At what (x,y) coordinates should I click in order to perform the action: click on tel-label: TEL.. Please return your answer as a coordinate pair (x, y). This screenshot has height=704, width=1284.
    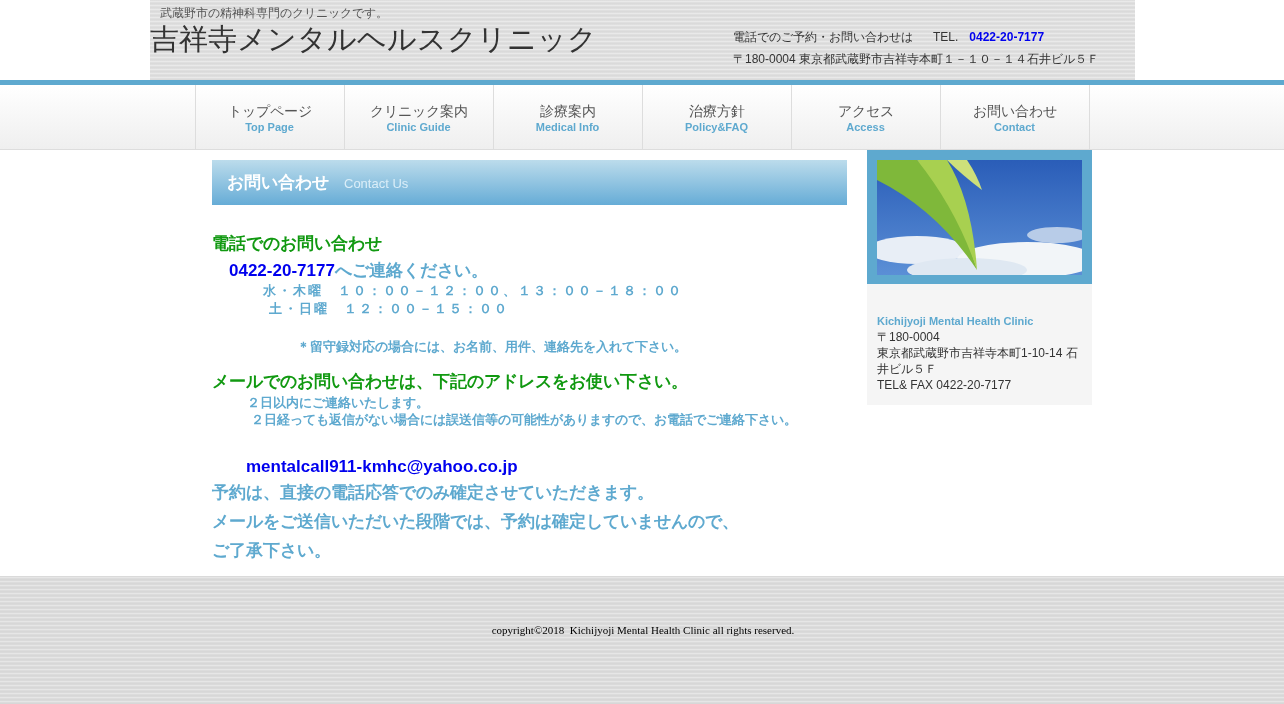
    Looking at the image, I should click on (946, 37).